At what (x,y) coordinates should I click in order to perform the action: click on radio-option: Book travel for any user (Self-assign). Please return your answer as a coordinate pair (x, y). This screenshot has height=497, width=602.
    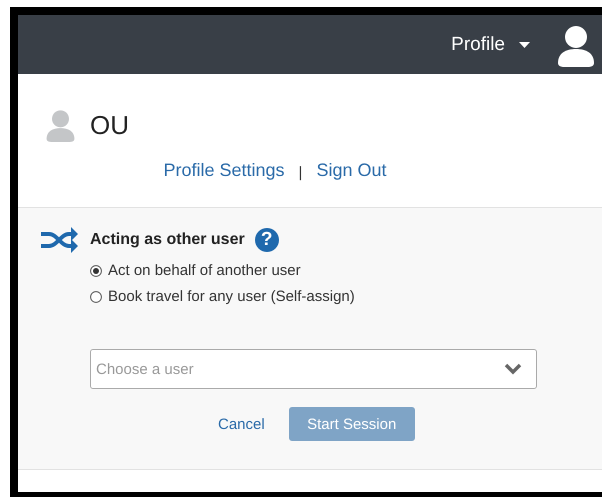
    Looking at the image, I should click on (346, 296).